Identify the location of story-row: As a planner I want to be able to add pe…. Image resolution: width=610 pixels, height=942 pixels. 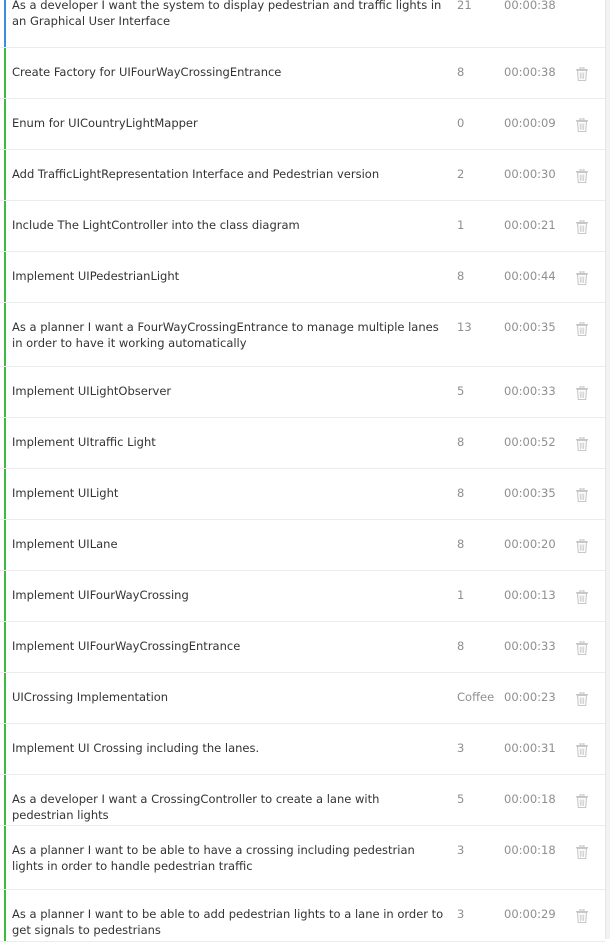
(302, 916).